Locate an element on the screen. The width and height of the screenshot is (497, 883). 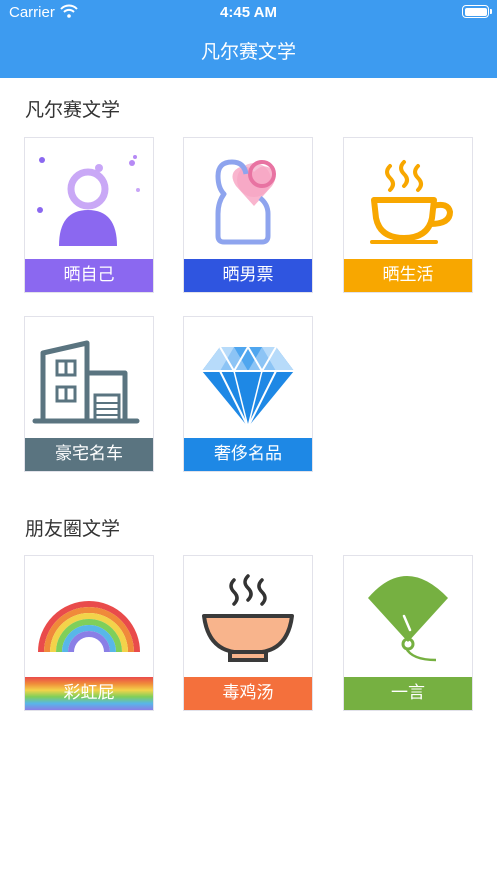
tile-mansion-car: 豪宅名车 is located at coordinates (89, 394).